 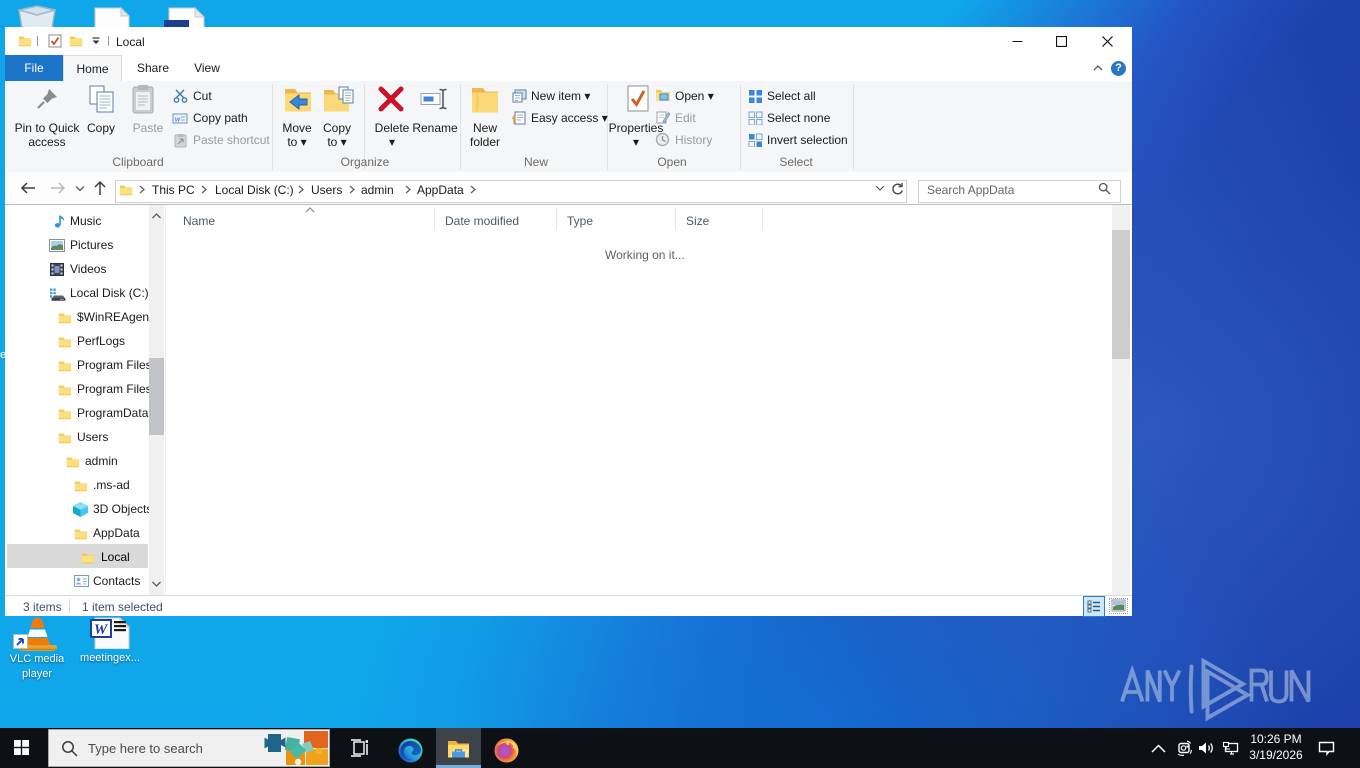 I want to click on svg-text: W, so click(x=101, y=630).